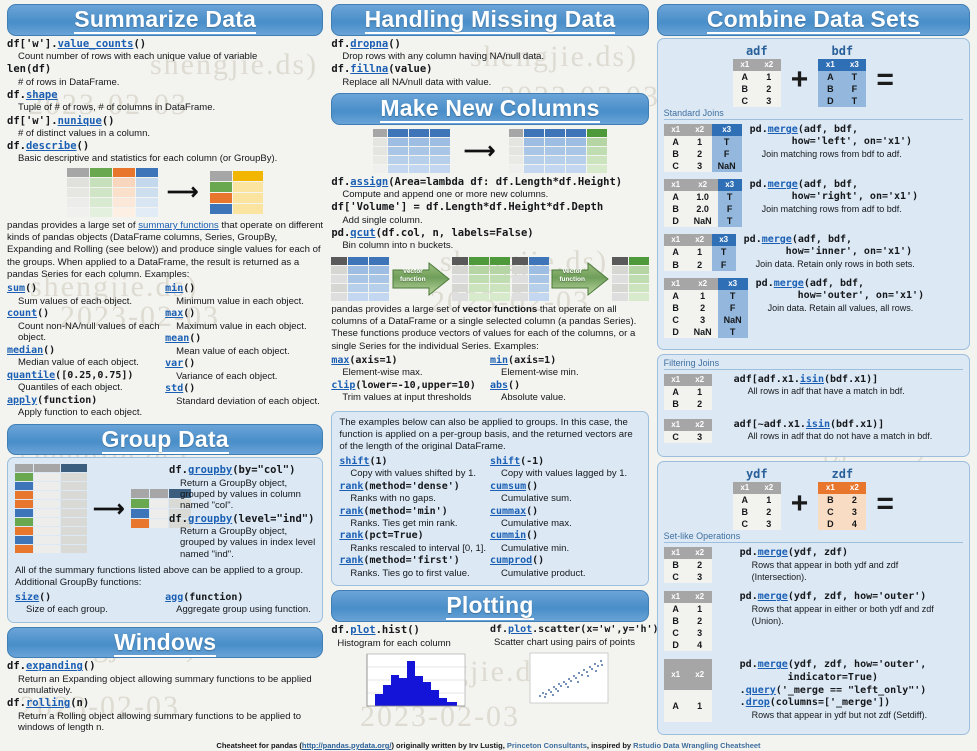  Describe the element at coordinates (499, 385) in the screenshot. I see `function-link: abs` at that location.